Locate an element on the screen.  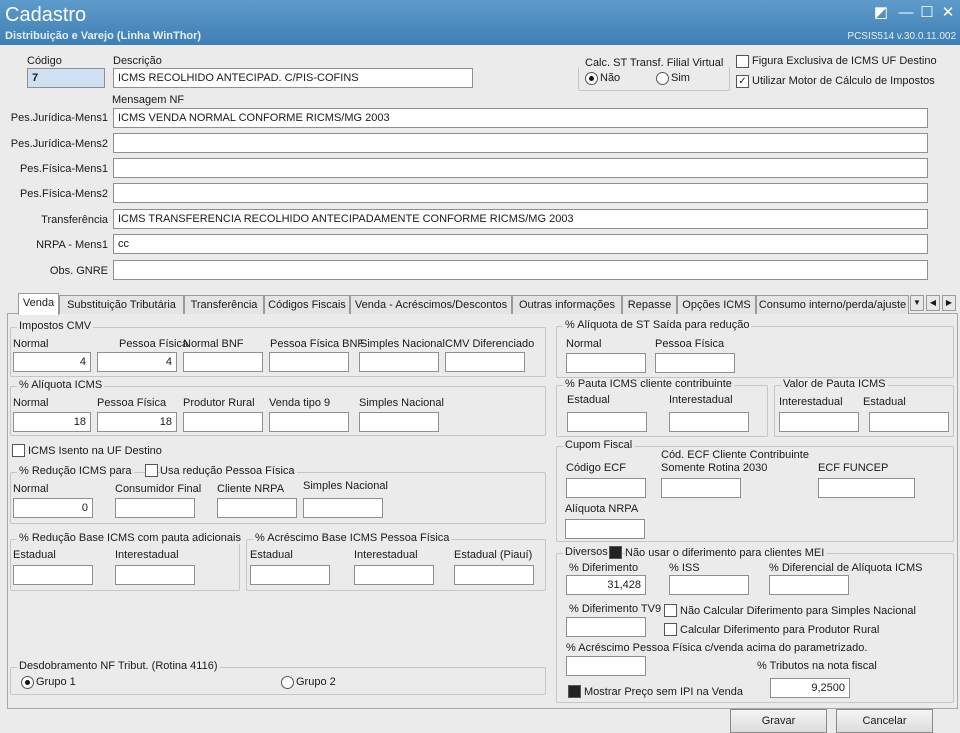
nao-usar-mei-label: Não usar o diferimento para clientes MEI is located at coordinates (726, 553).